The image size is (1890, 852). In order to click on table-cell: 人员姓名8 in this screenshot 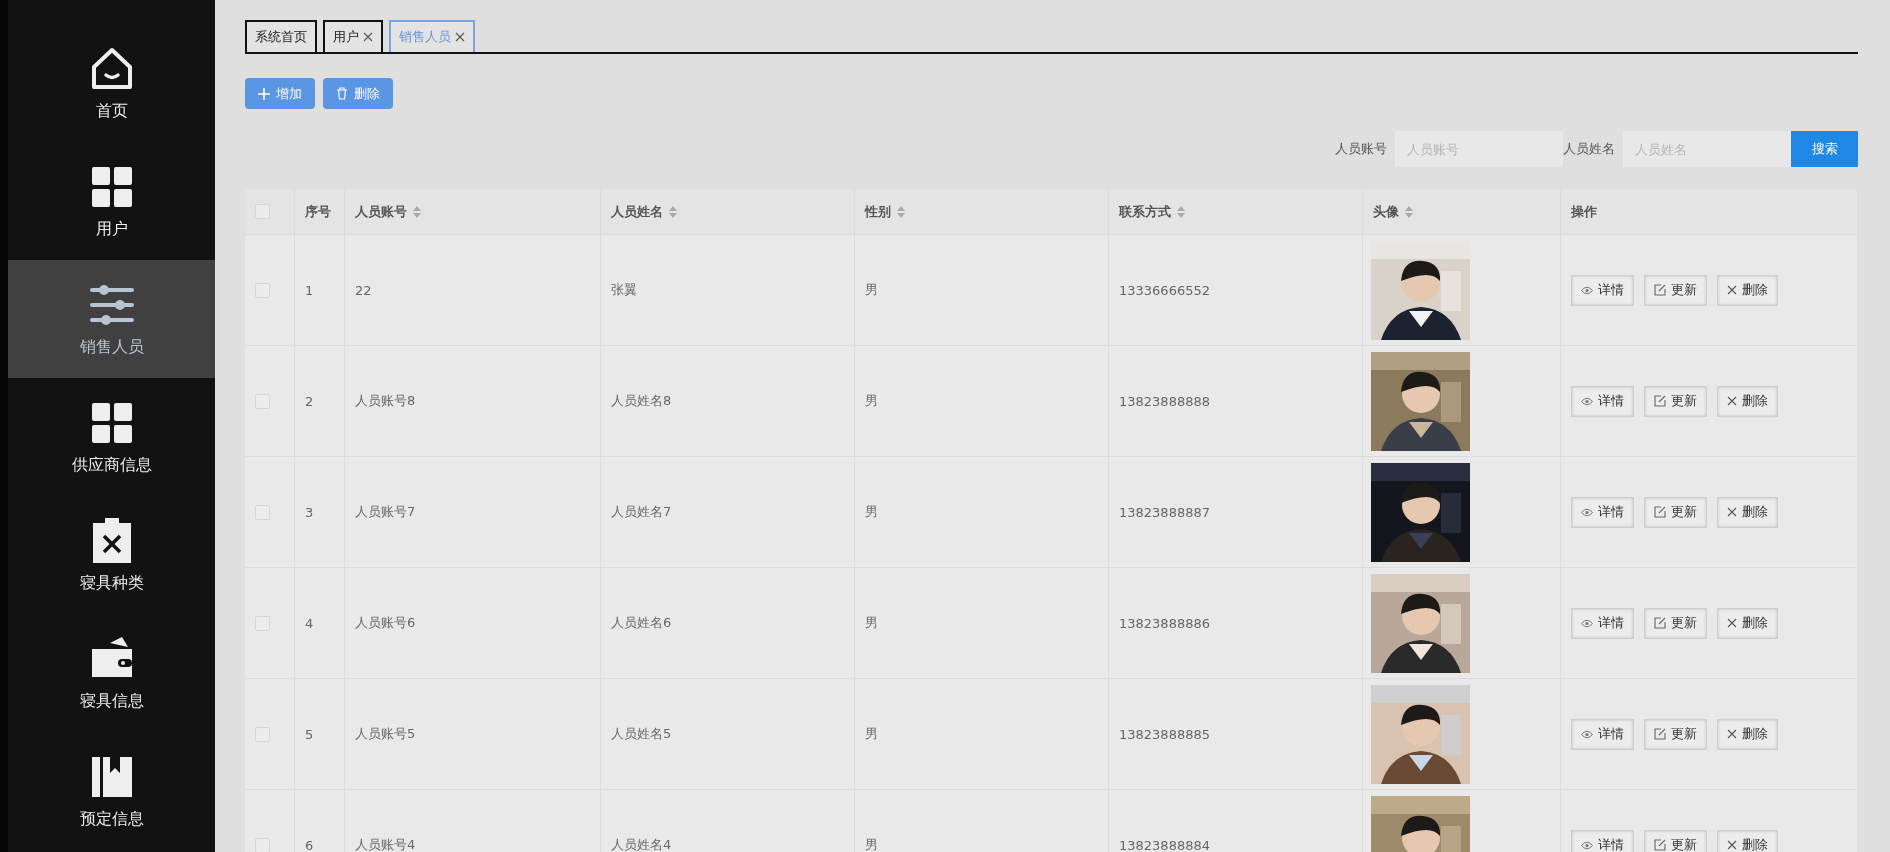, I will do `click(641, 401)`.